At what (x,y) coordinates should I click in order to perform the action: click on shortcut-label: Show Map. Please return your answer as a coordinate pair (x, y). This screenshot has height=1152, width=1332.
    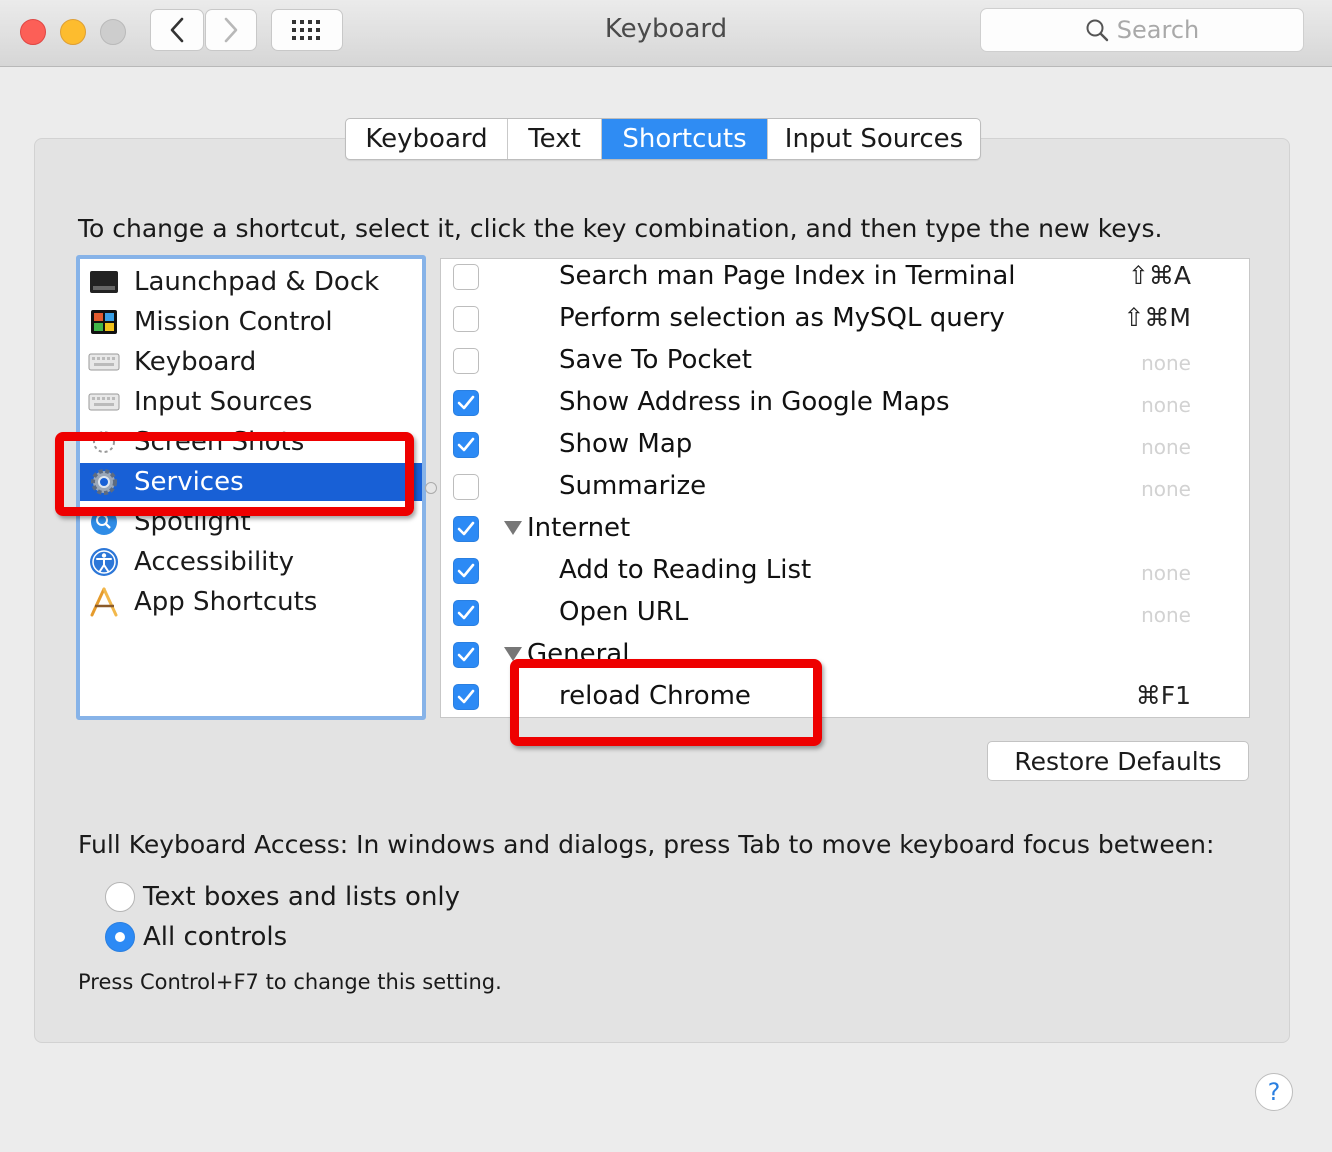
    Looking at the image, I should click on (626, 444).